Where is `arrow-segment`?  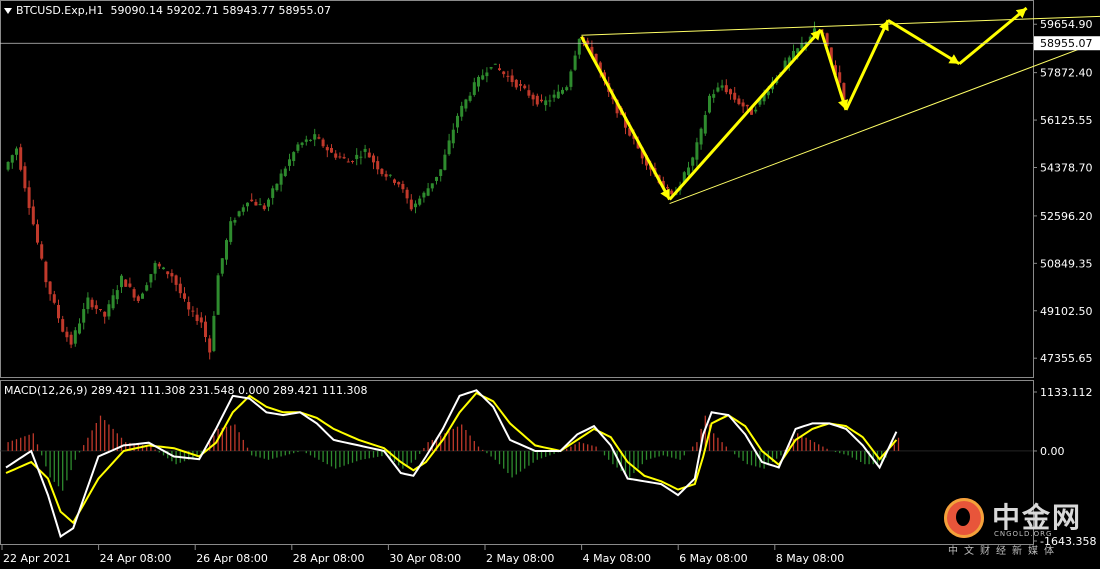 arrow-segment is located at coordinates (924, 42).